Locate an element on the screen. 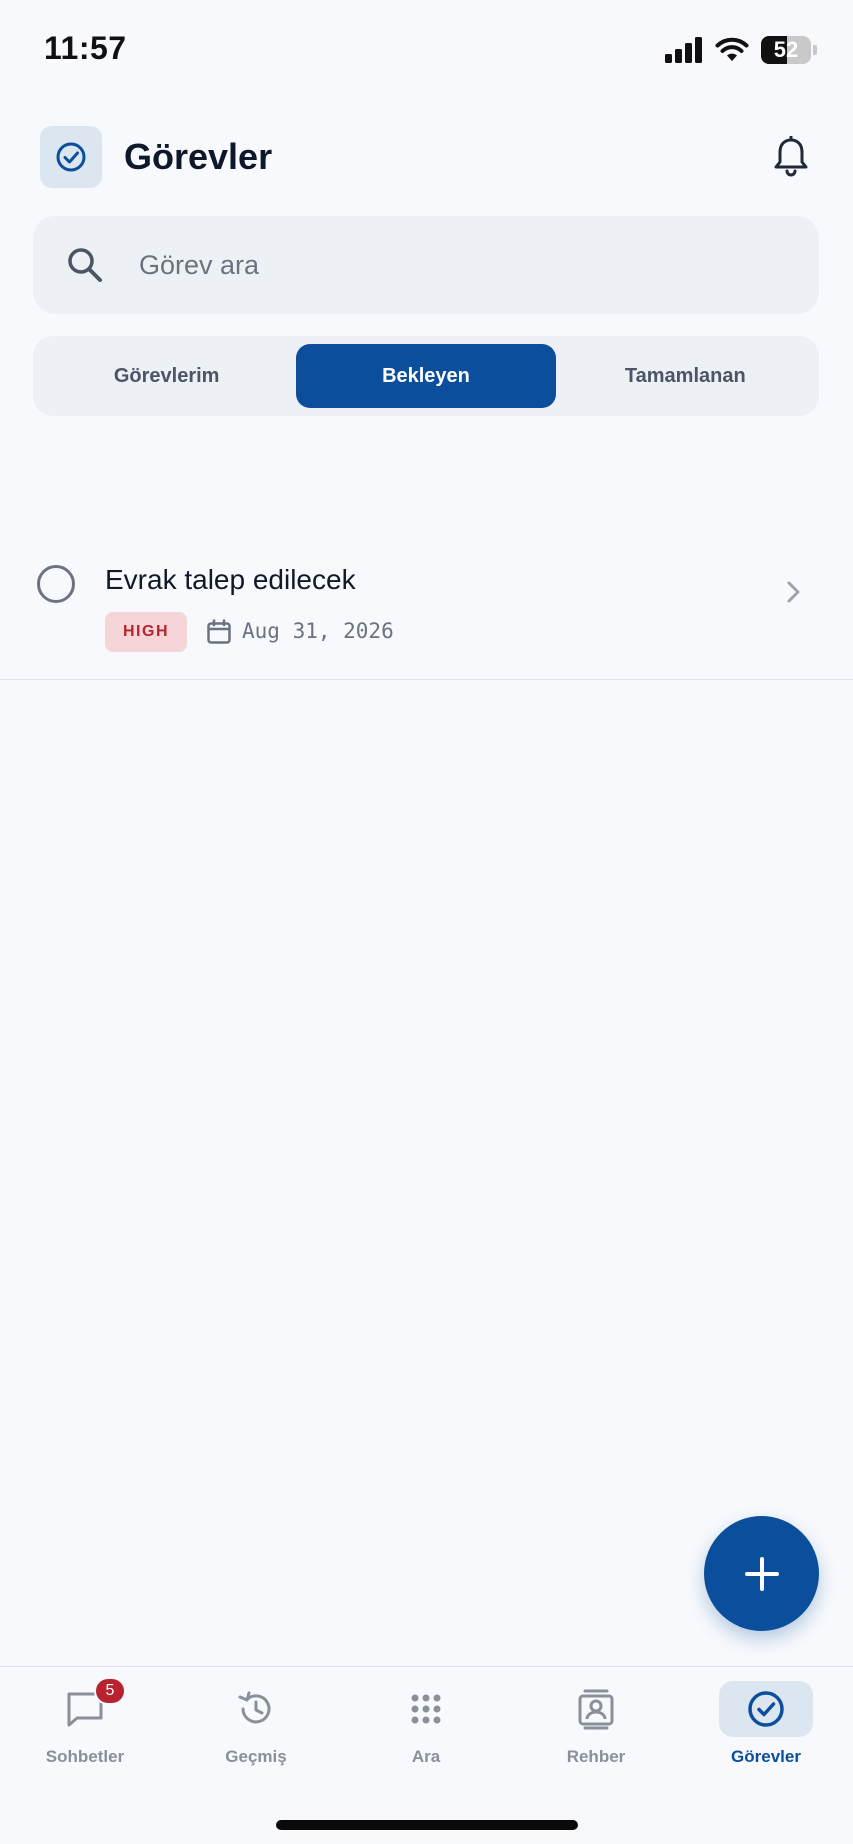 This screenshot has width=853, height=1844. plus-icon is located at coordinates (761, 1573).